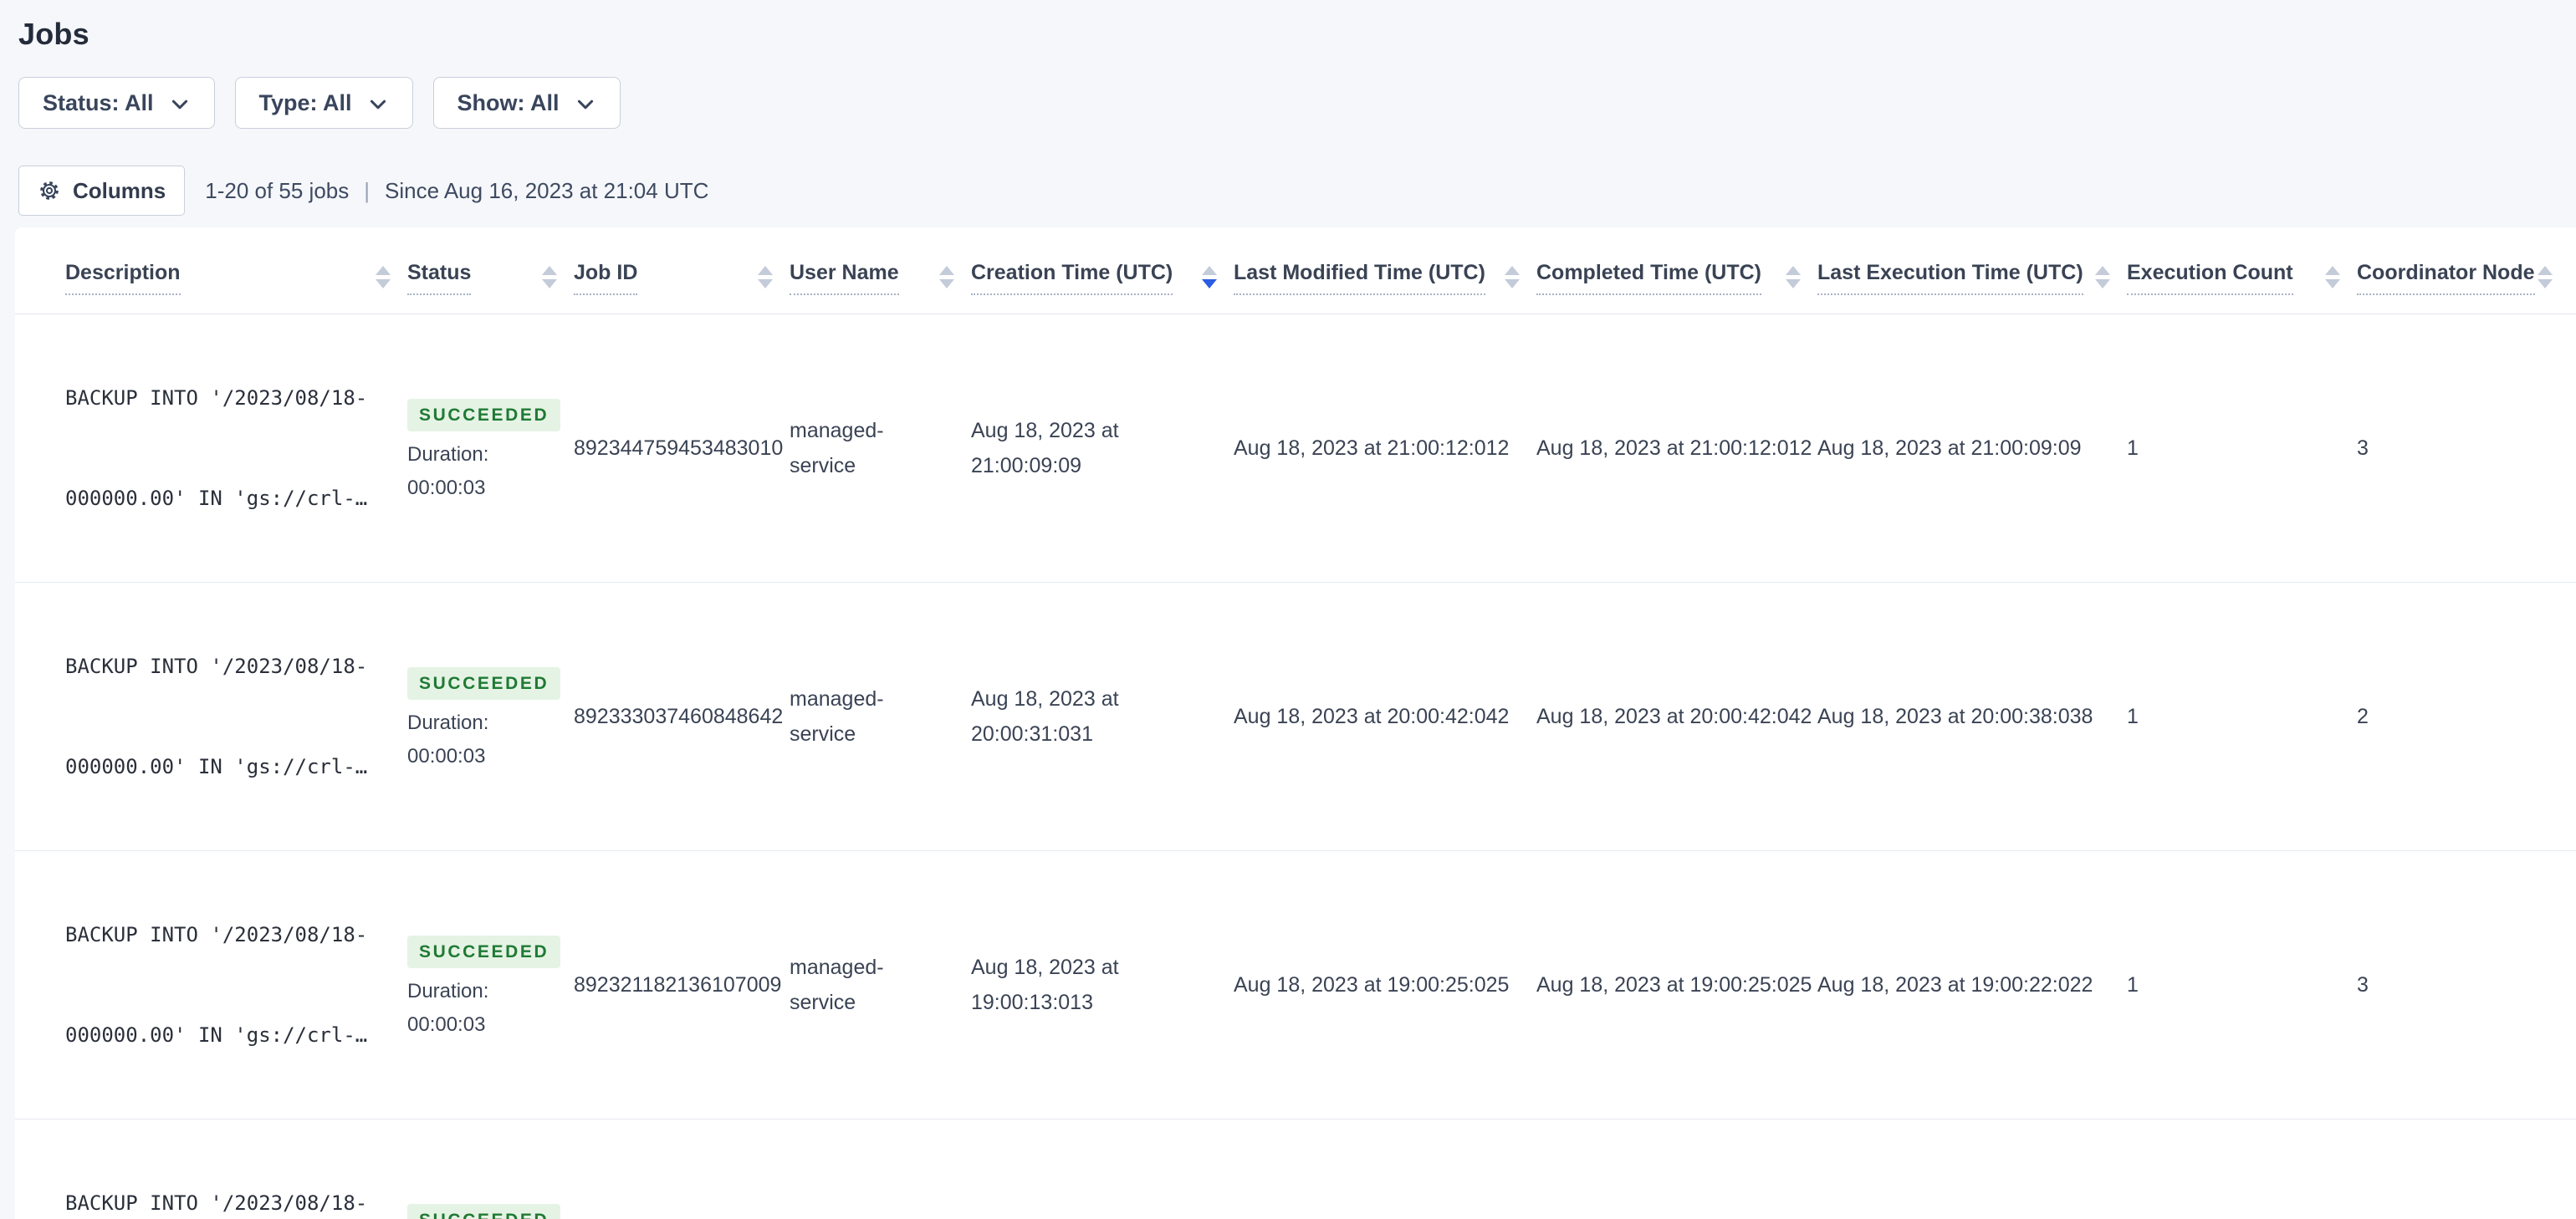  Describe the element at coordinates (1955, 984) in the screenshot. I see `last-execution-time: Aug 18, 2023 at 19:00:22:022` at that location.